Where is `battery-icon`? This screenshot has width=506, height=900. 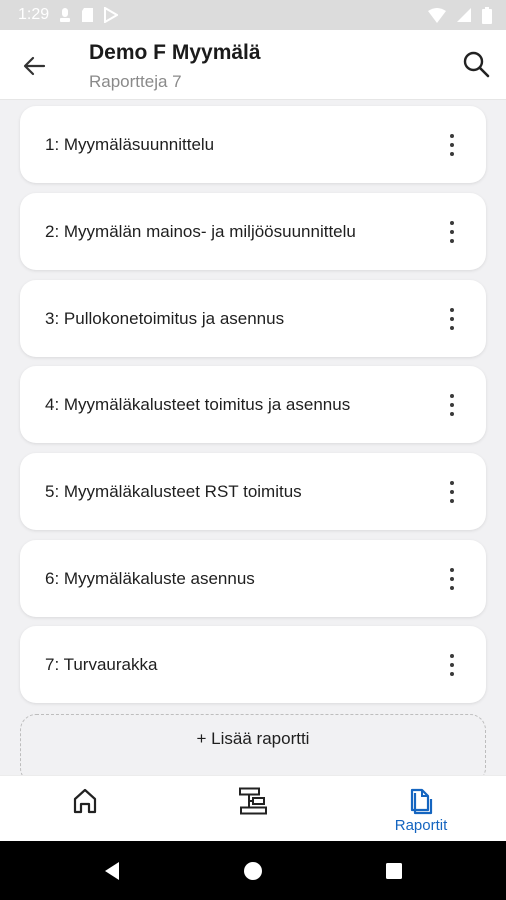 battery-icon is located at coordinates (487, 15).